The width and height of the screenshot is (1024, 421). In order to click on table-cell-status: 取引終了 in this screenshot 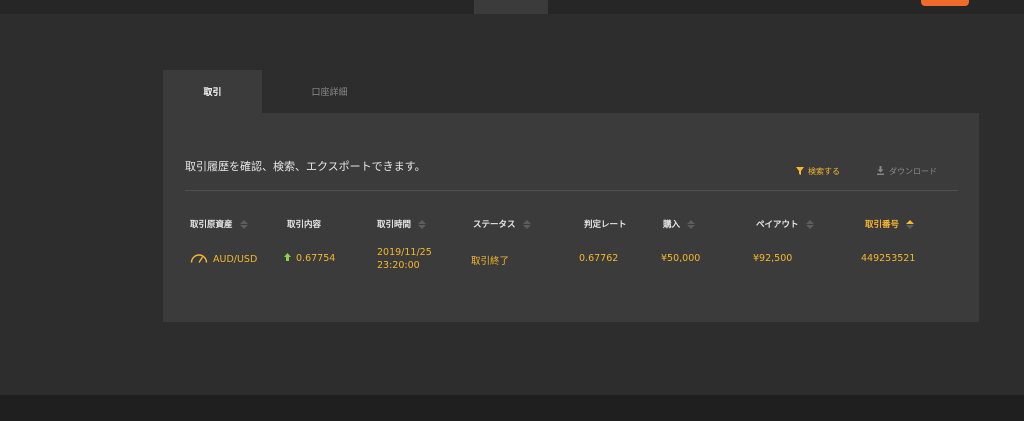, I will do `click(490, 261)`.